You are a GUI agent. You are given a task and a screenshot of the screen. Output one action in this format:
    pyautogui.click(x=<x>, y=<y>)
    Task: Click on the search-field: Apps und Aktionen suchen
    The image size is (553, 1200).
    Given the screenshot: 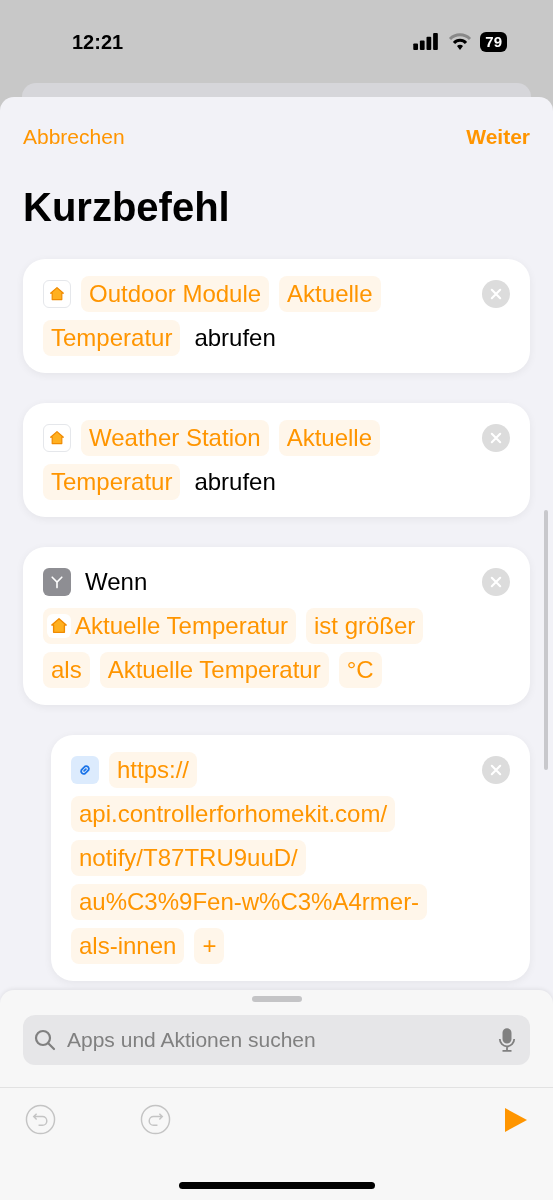 What is the action you would take?
    pyautogui.click(x=276, y=1040)
    